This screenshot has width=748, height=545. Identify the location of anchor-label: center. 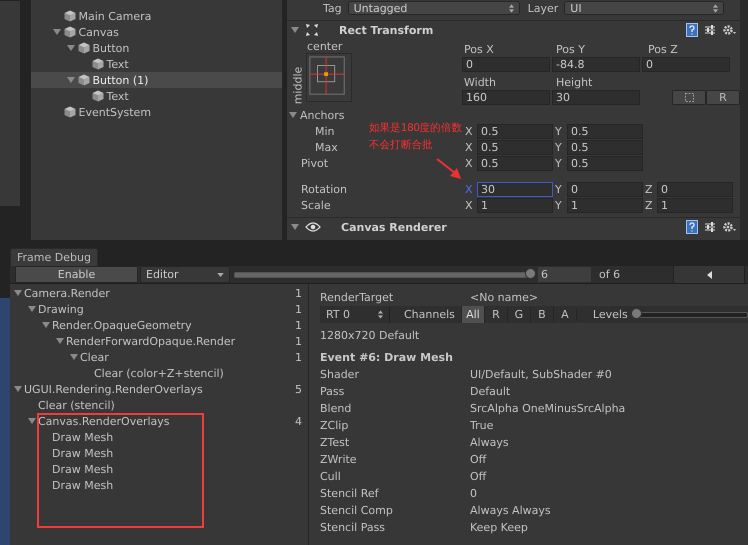
(324, 46).